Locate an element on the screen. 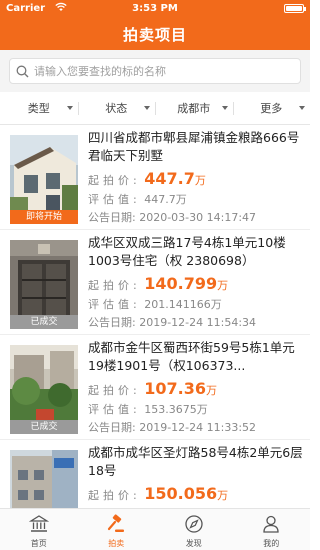 This screenshot has height=550, width=320. start-price-row: 起拍价: 447.7万 is located at coordinates (147, 178).